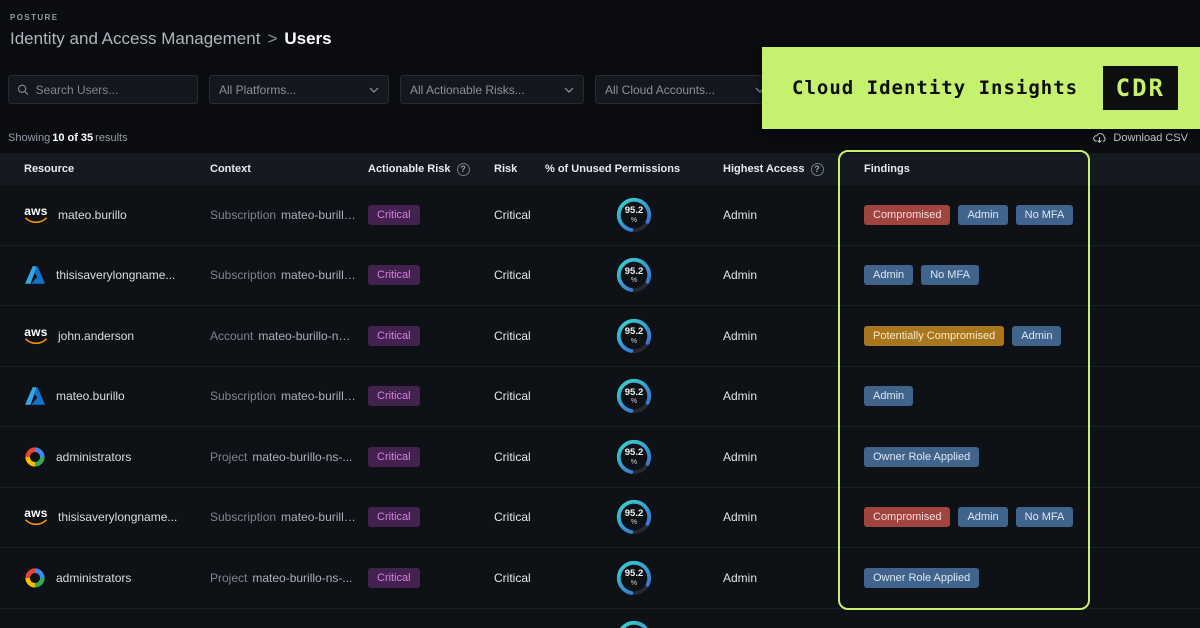  What do you see at coordinates (605, 39) in the screenshot?
I see `breadcrumb: Identity and Access Management > Users` at bounding box center [605, 39].